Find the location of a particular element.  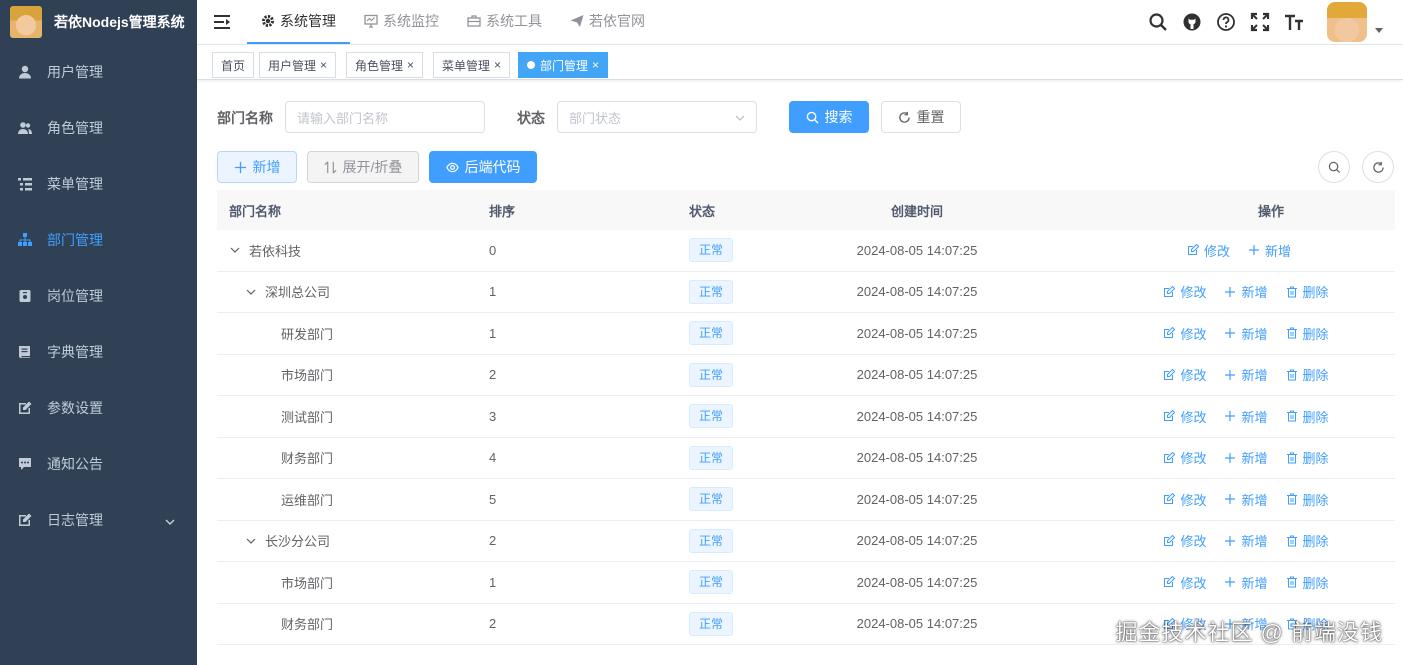

add-button: 新增 is located at coordinates (257, 167).